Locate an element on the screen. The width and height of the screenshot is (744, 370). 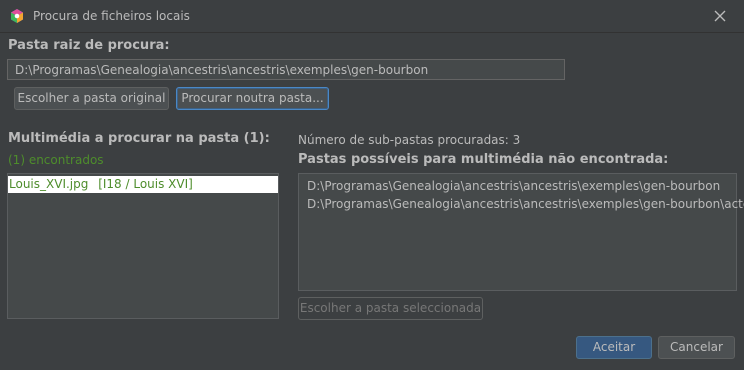
close-button is located at coordinates (720, 16).